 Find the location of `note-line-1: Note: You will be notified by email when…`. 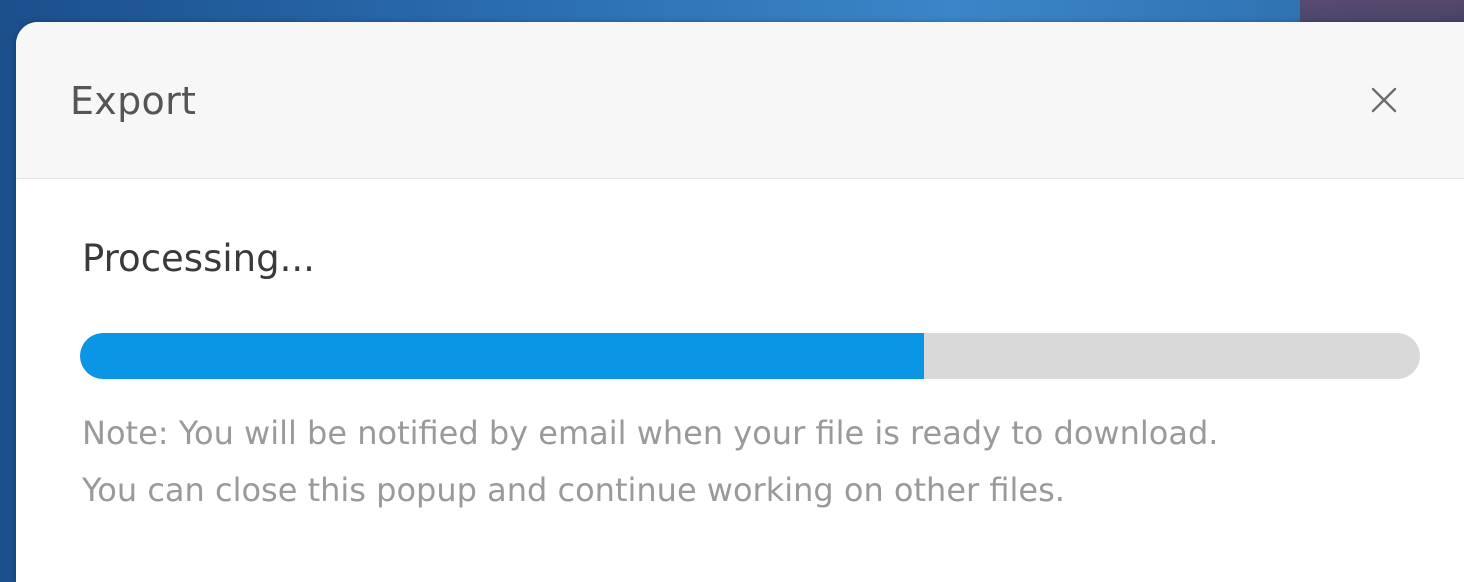

note-line-1: Note: You will be notified by email when… is located at coordinates (650, 433).